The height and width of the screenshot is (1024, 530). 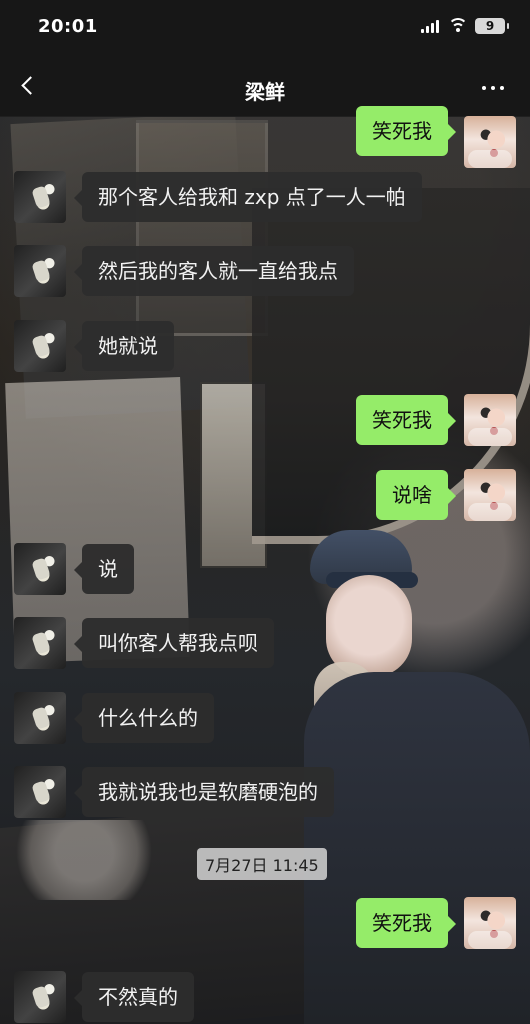 What do you see at coordinates (431, 26) in the screenshot?
I see `cell-signal-icon` at bounding box center [431, 26].